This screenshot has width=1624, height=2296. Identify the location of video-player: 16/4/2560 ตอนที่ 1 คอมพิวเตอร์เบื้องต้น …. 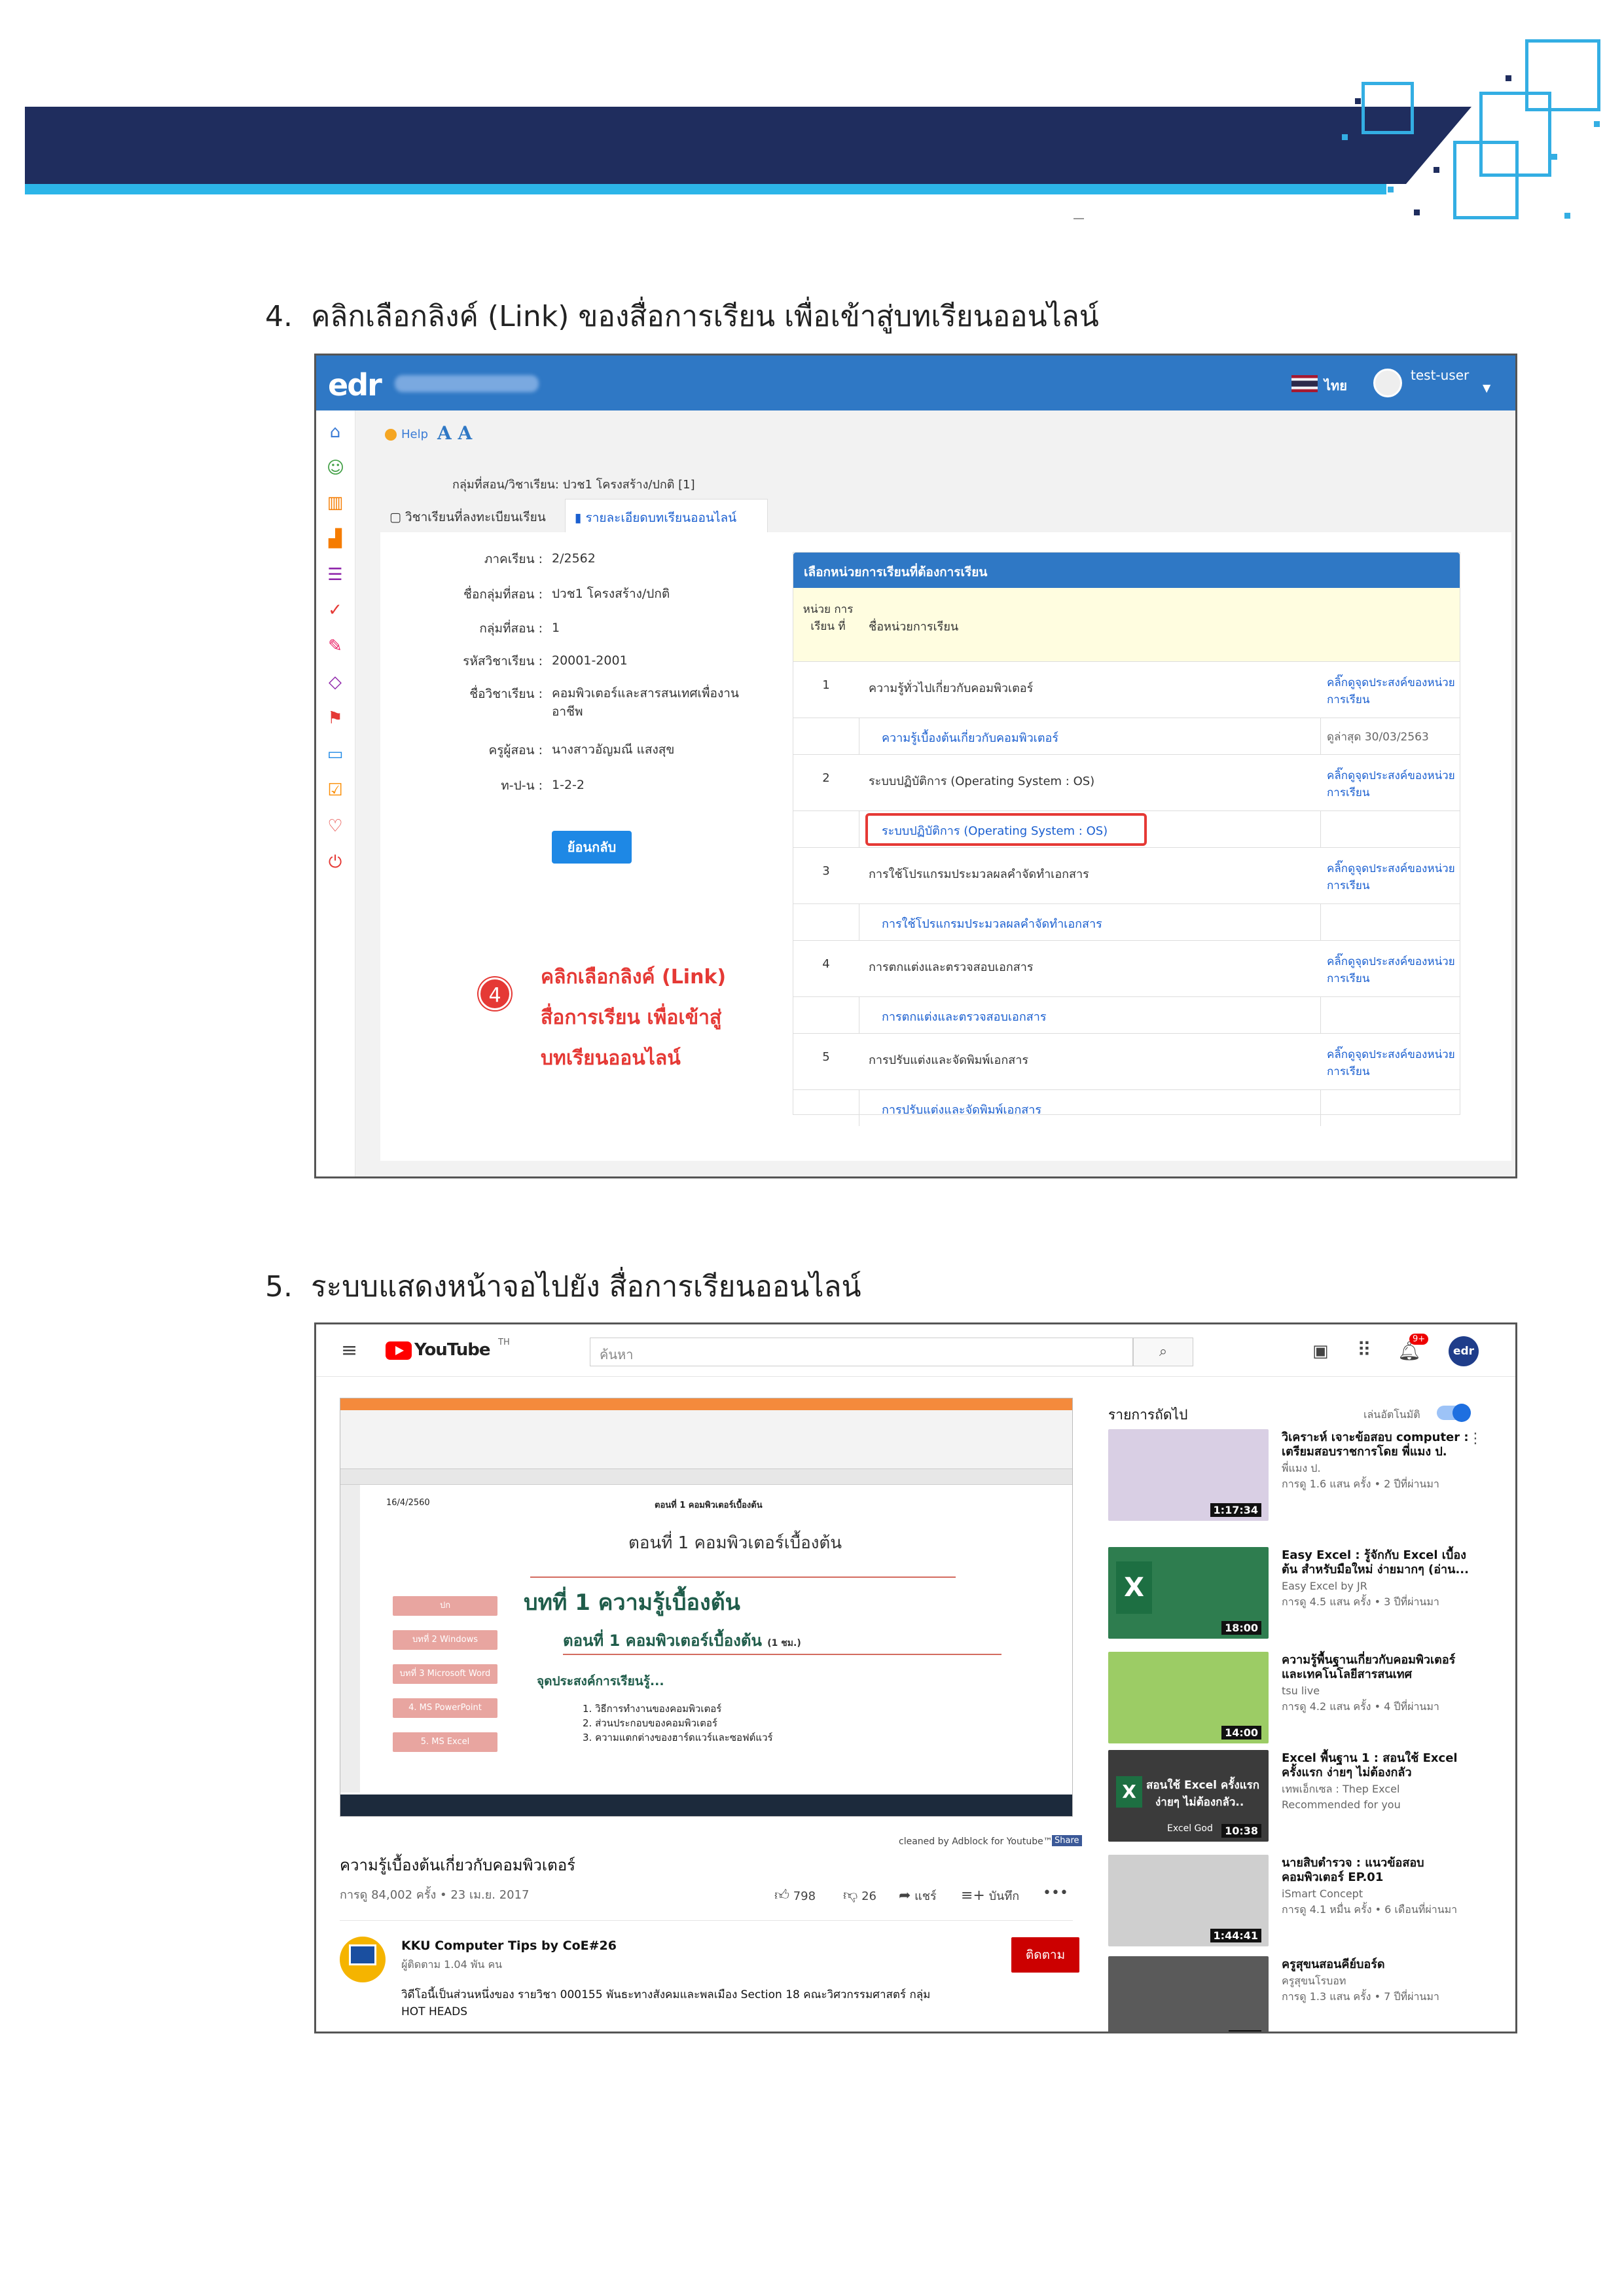
(706, 1607).